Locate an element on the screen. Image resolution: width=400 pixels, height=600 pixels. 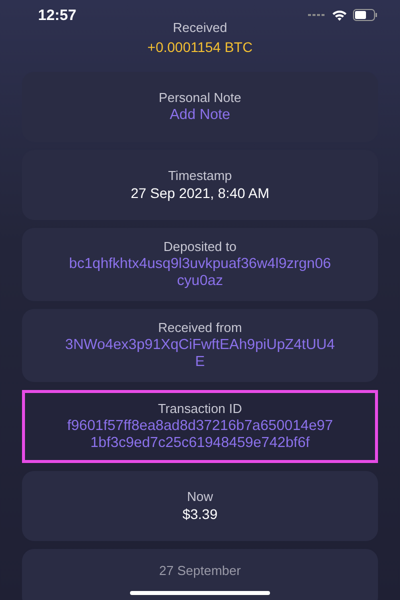
date-label: 27 September is located at coordinates (200, 570).